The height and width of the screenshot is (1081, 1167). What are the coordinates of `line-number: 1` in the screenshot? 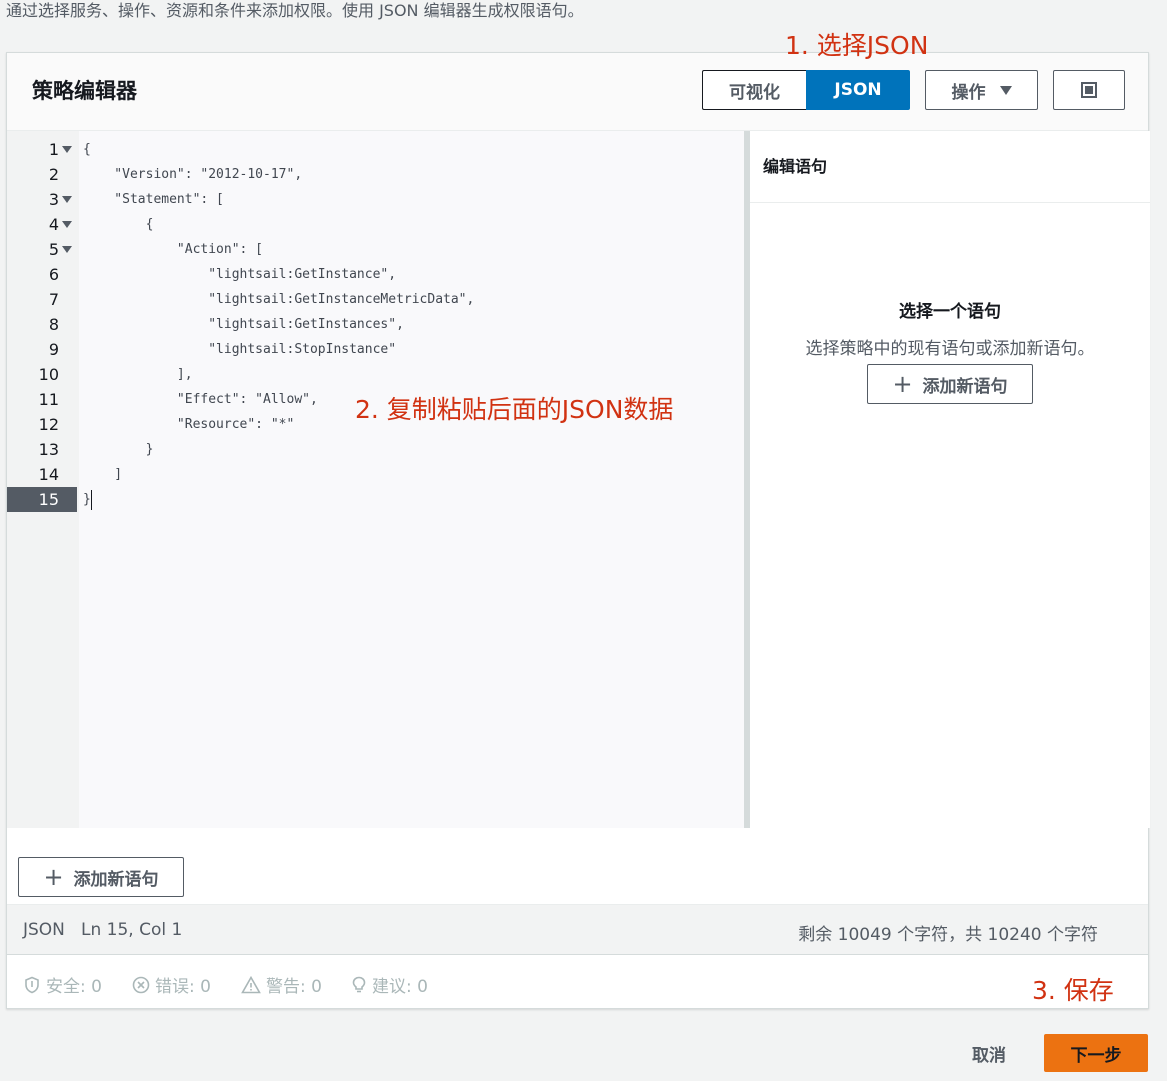 It's located at (53, 149).